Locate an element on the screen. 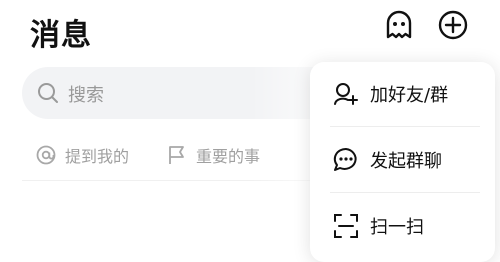 The image size is (500, 262). add-friend-icon is located at coordinates (346, 94).